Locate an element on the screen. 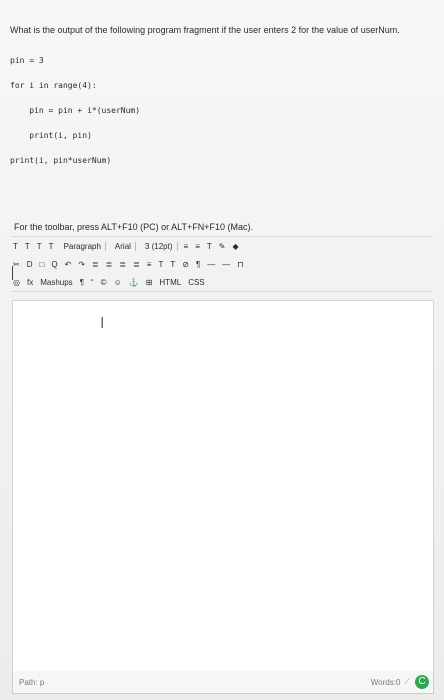  toolbar-row-2: ✂ D □ Q ↶ ↷ ≣ ≣ ≣ ≣ ≡ T T ⊘ ¶ — — ⊓ is located at coordinates (222, 264).